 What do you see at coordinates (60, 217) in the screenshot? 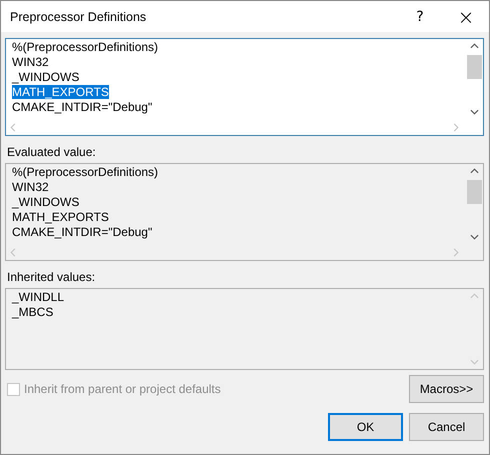
I see `definition-line: MATH_EXPORTS` at bounding box center [60, 217].